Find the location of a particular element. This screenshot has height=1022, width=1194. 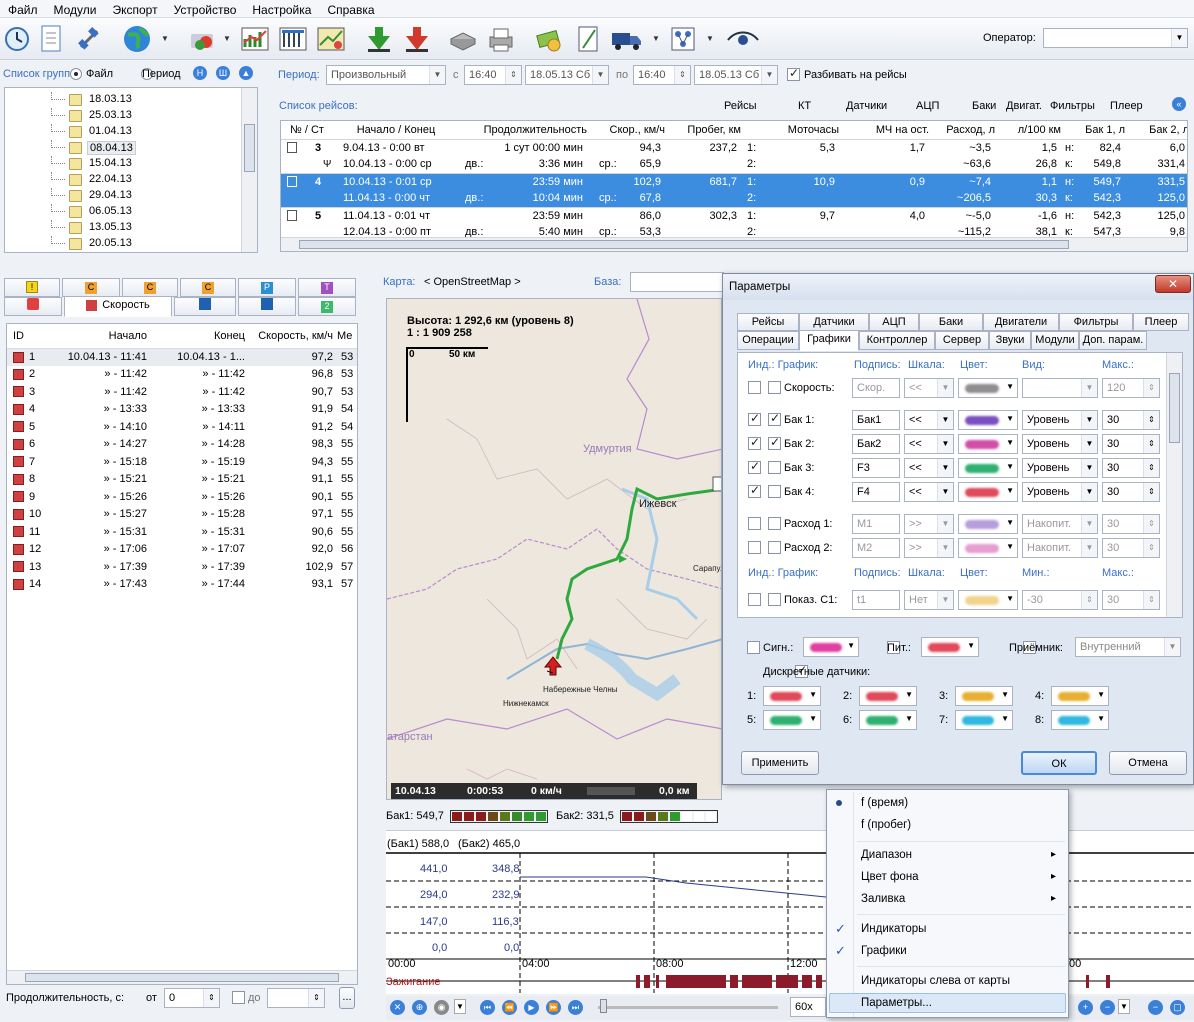

table-row: 10 » - 15:27 » - 15:28 97,1 55 is located at coordinates (182, 515).